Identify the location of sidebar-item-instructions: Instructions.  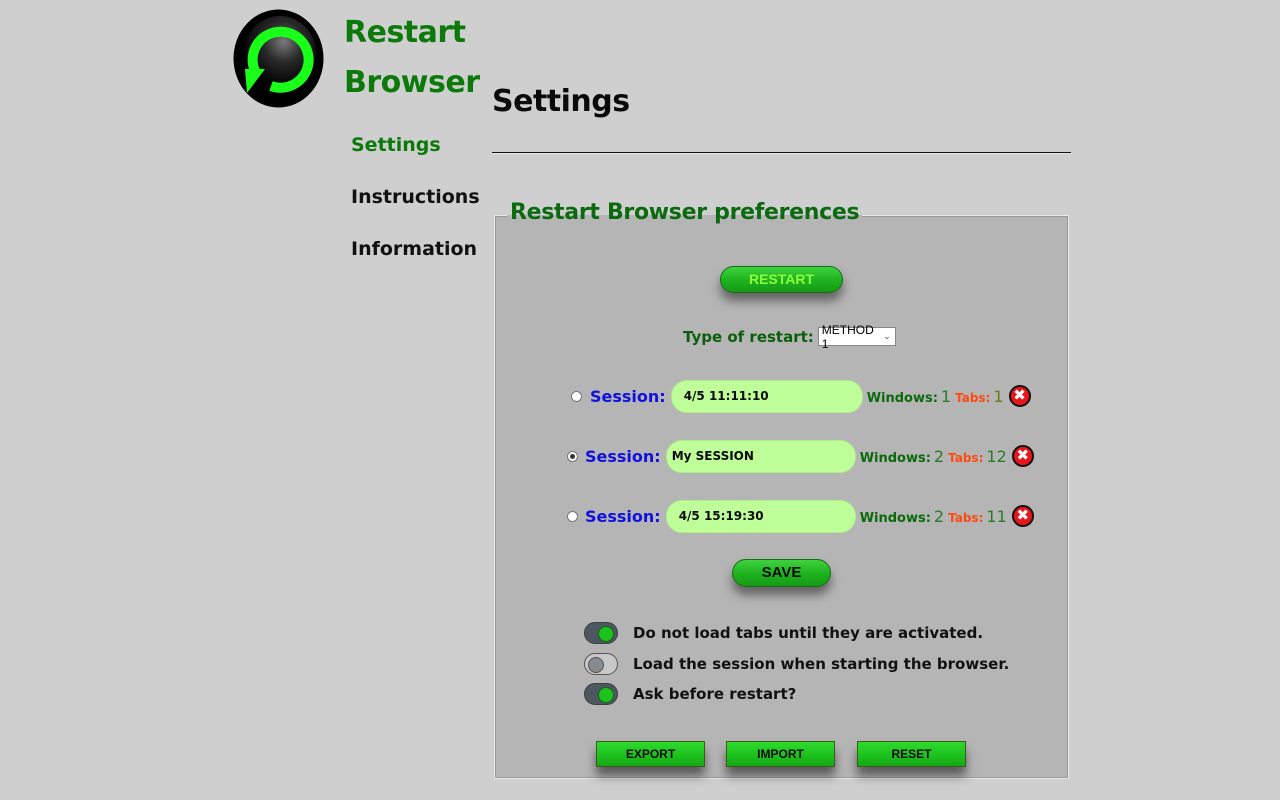
(415, 208).